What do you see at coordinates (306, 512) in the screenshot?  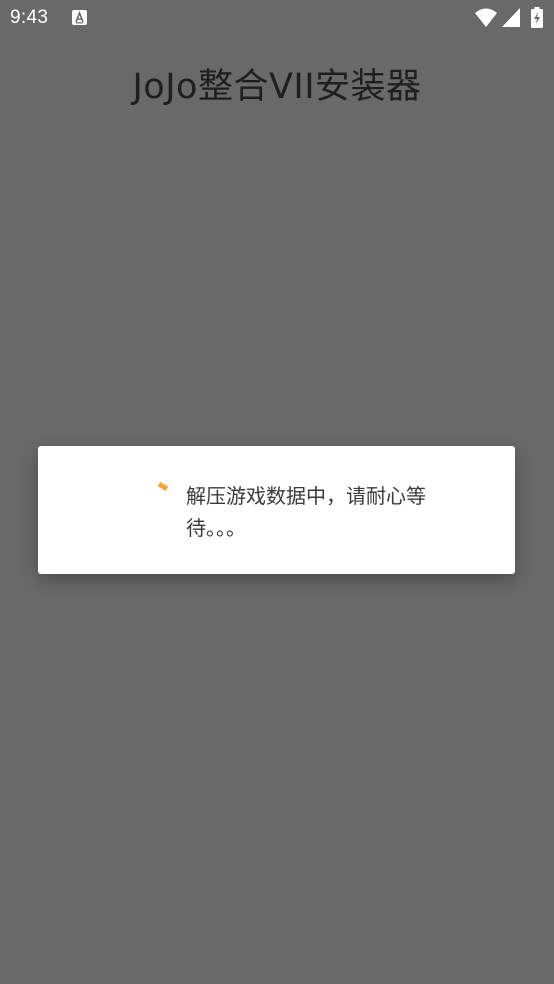 I see `dialog-message: 解压游戏数据中，请耐心等待。。。` at bounding box center [306, 512].